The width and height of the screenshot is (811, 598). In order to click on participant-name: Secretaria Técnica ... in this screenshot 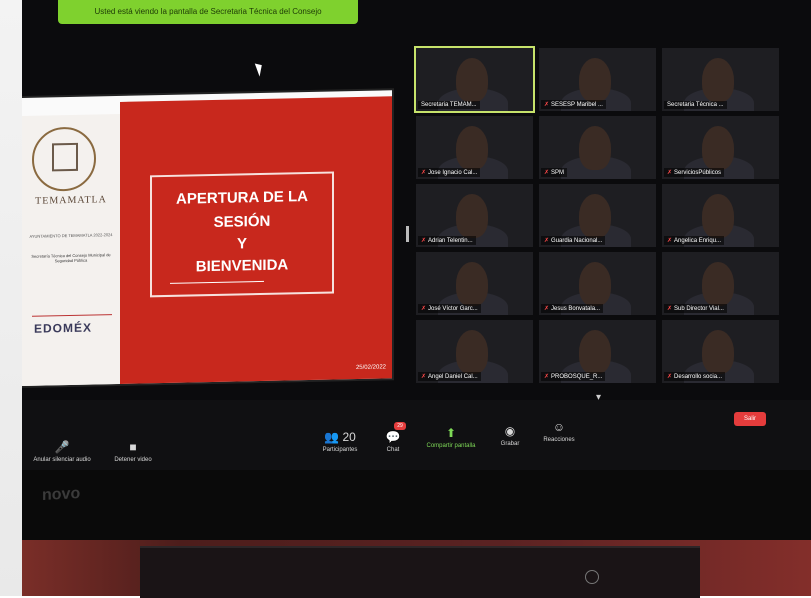, I will do `click(695, 105)`.